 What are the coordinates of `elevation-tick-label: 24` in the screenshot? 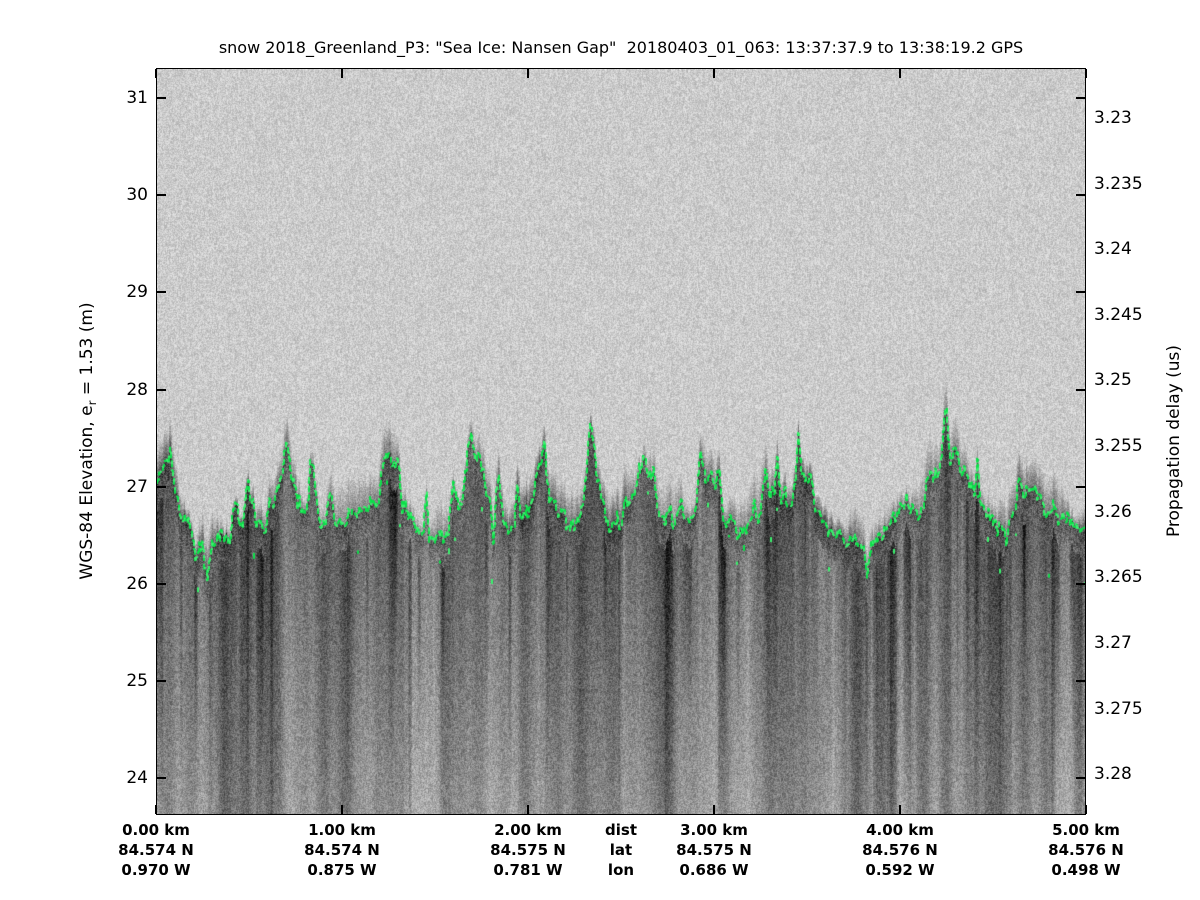 It's located at (137, 778).